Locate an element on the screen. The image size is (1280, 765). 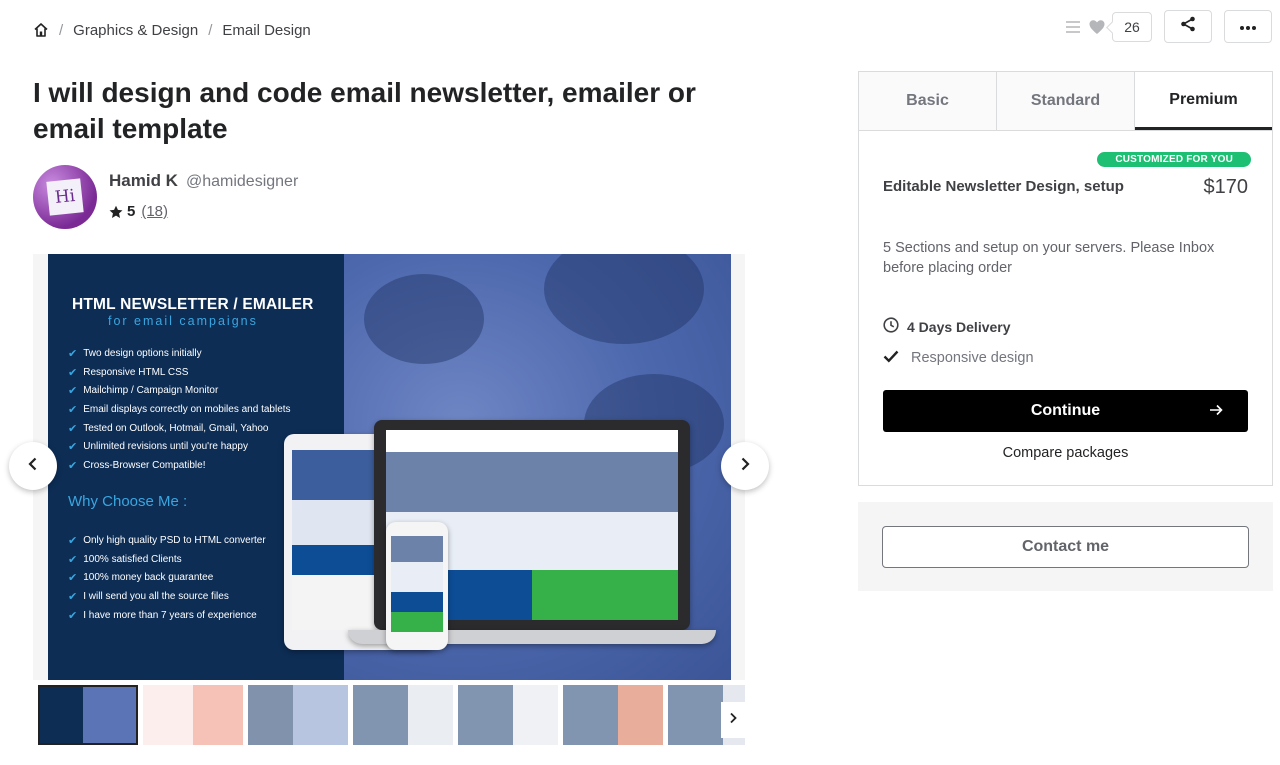
share-icon is located at coordinates (1188, 26).